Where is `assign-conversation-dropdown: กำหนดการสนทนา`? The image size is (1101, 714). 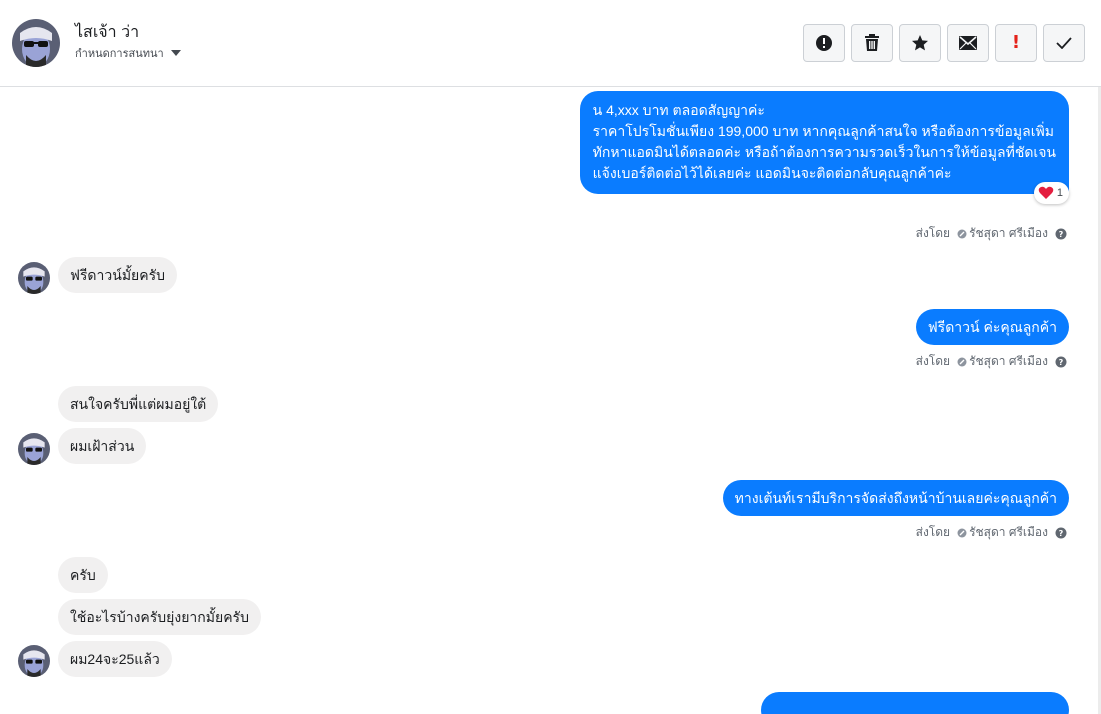 assign-conversation-dropdown: กำหนดการสนทนา is located at coordinates (128, 53).